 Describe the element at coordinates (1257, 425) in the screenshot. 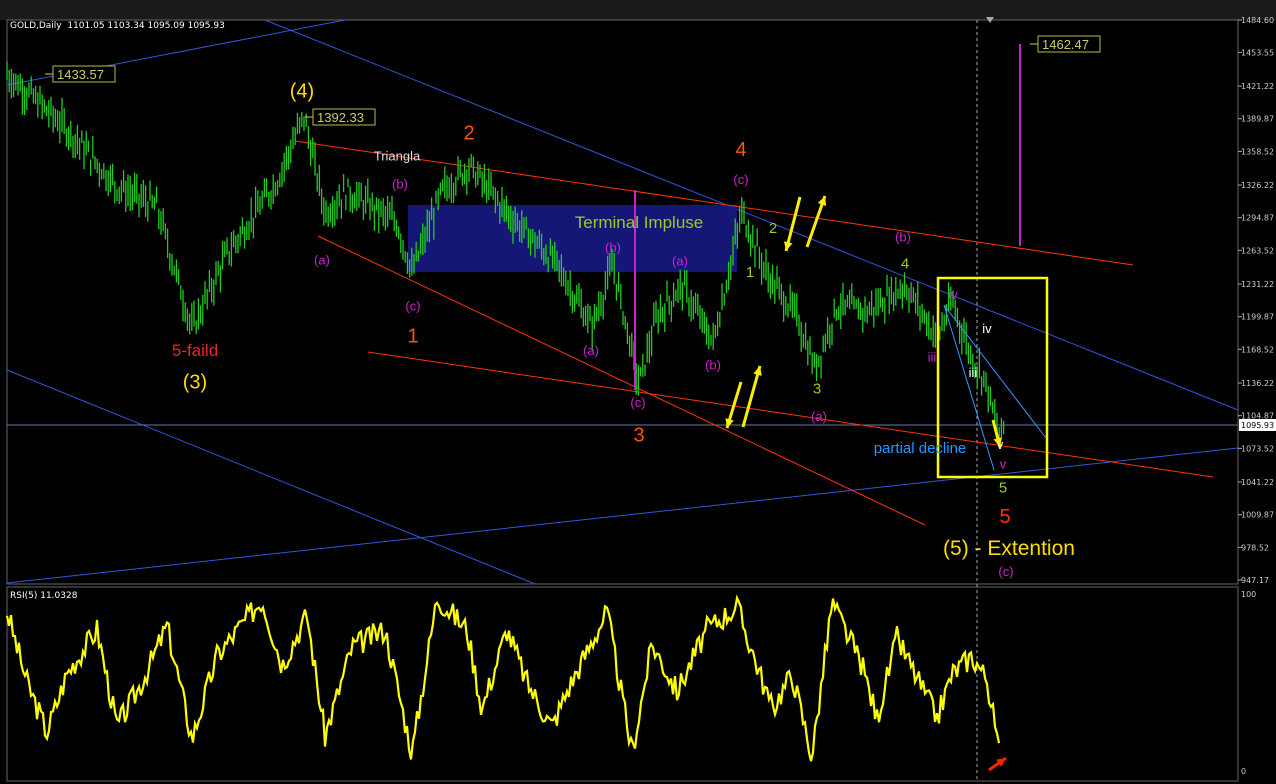

I see `current-price-tag: 1095.93` at that location.